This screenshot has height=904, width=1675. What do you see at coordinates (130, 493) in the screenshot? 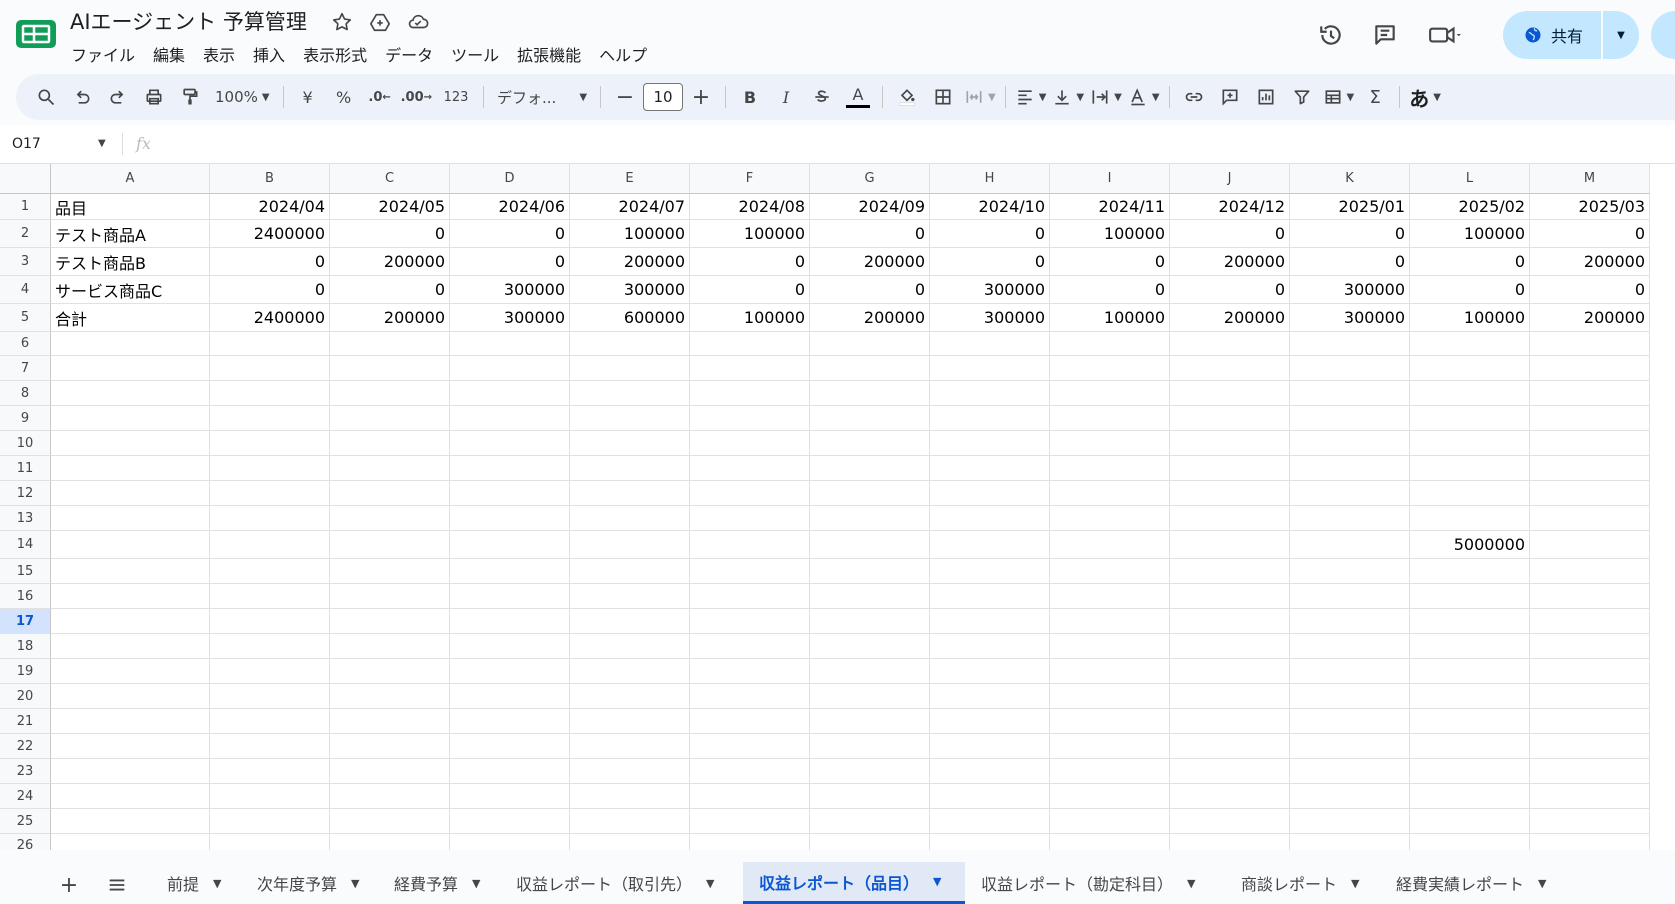
I see `cell-a12` at bounding box center [130, 493].